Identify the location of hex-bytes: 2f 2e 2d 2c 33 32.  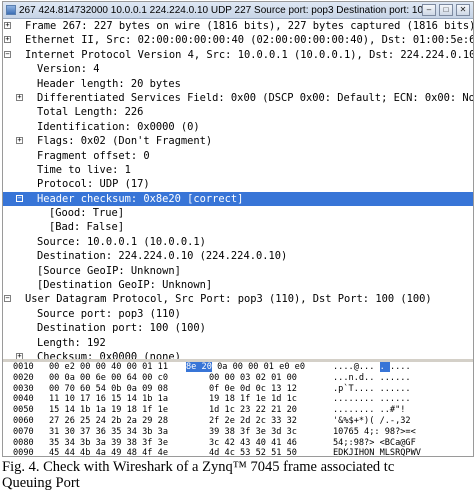
(253, 421).